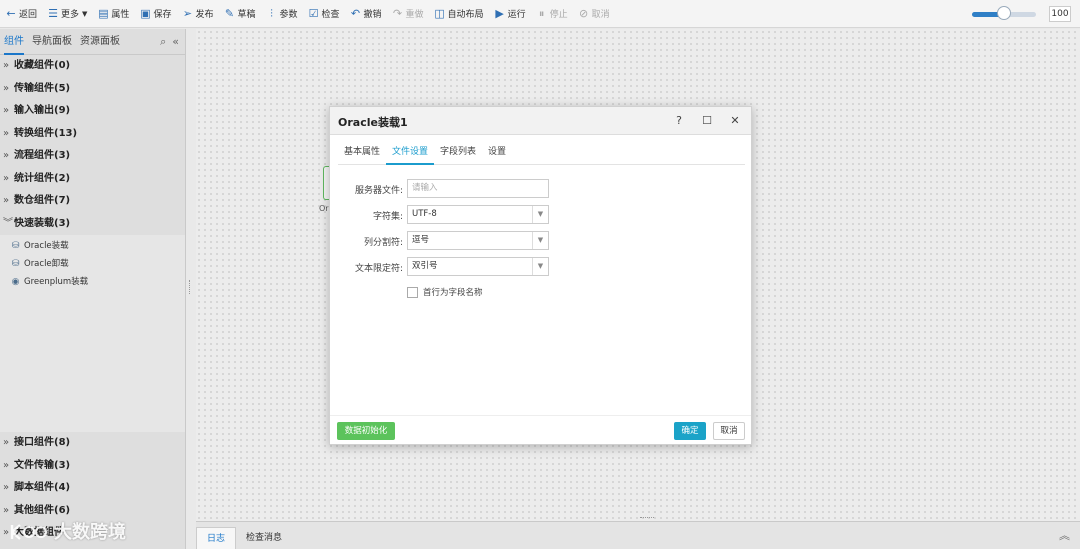  Describe the element at coordinates (690, 431) in the screenshot. I see `ok-button: 确定` at that location.